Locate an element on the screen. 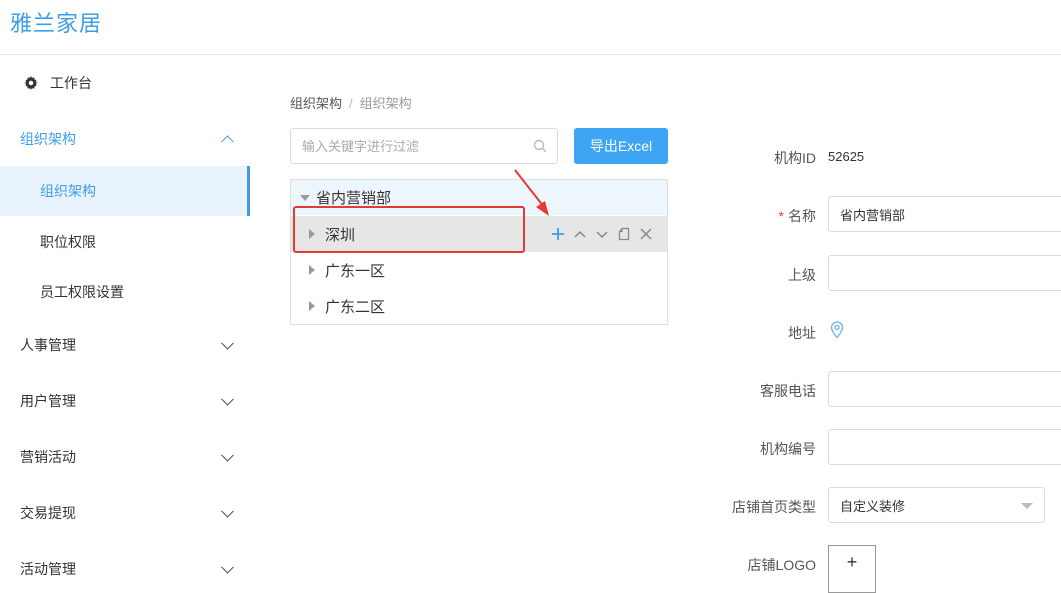 This screenshot has width=1061, height=593. logo-upload-button: + is located at coordinates (852, 569).